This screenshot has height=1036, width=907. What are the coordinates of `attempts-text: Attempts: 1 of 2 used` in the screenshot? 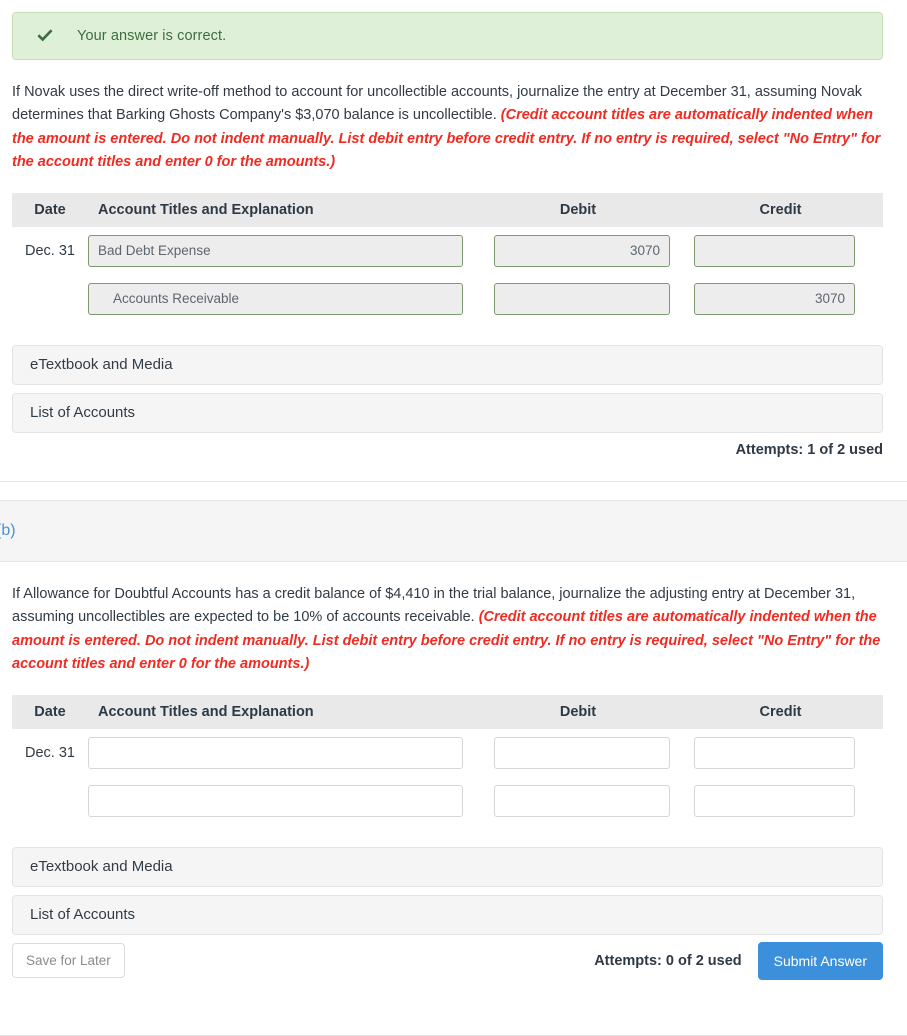 It's located at (809, 449).